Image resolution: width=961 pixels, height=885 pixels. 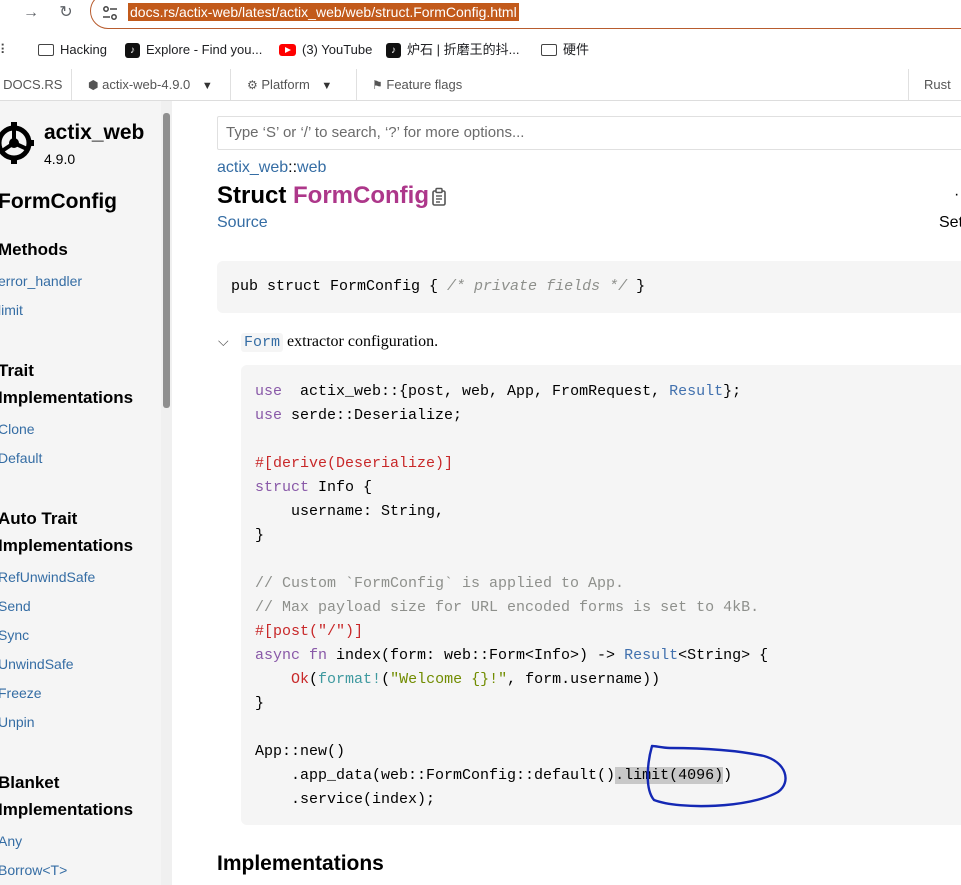 What do you see at coordinates (537, 286) in the screenshot?
I see `decl-comment: /* private fields */` at bounding box center [537, 286].